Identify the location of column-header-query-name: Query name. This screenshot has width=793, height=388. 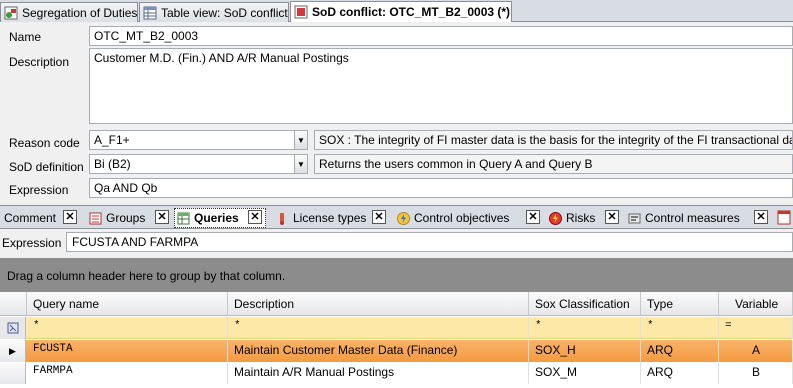
(127, 304).